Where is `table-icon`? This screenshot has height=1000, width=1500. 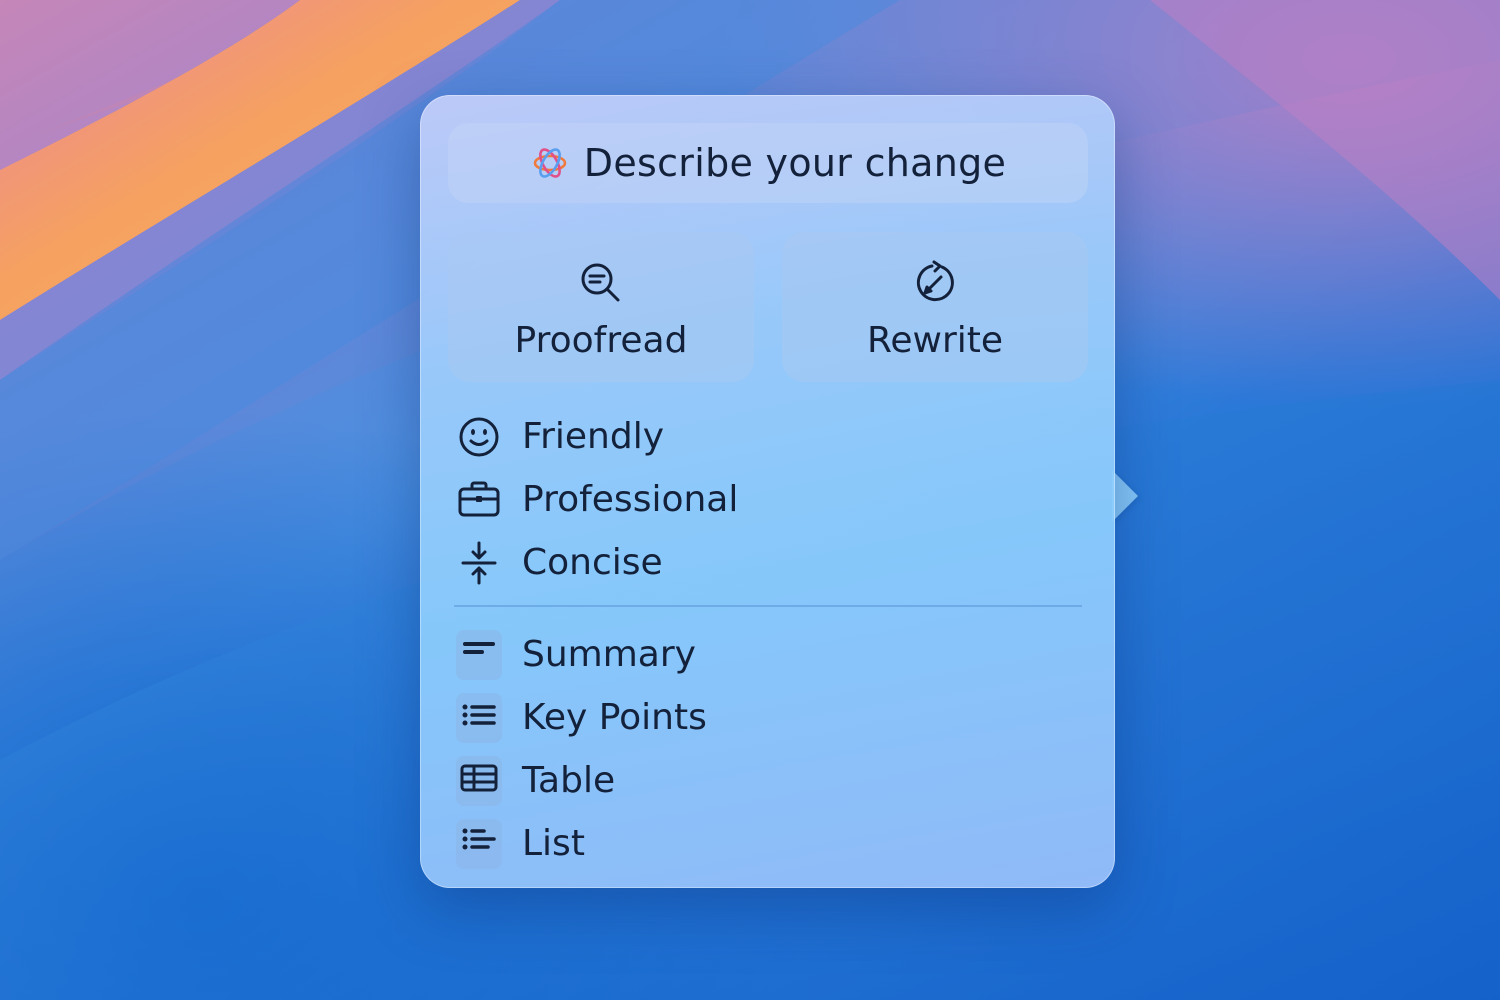 table-icon is located at coordinates (479, 777).